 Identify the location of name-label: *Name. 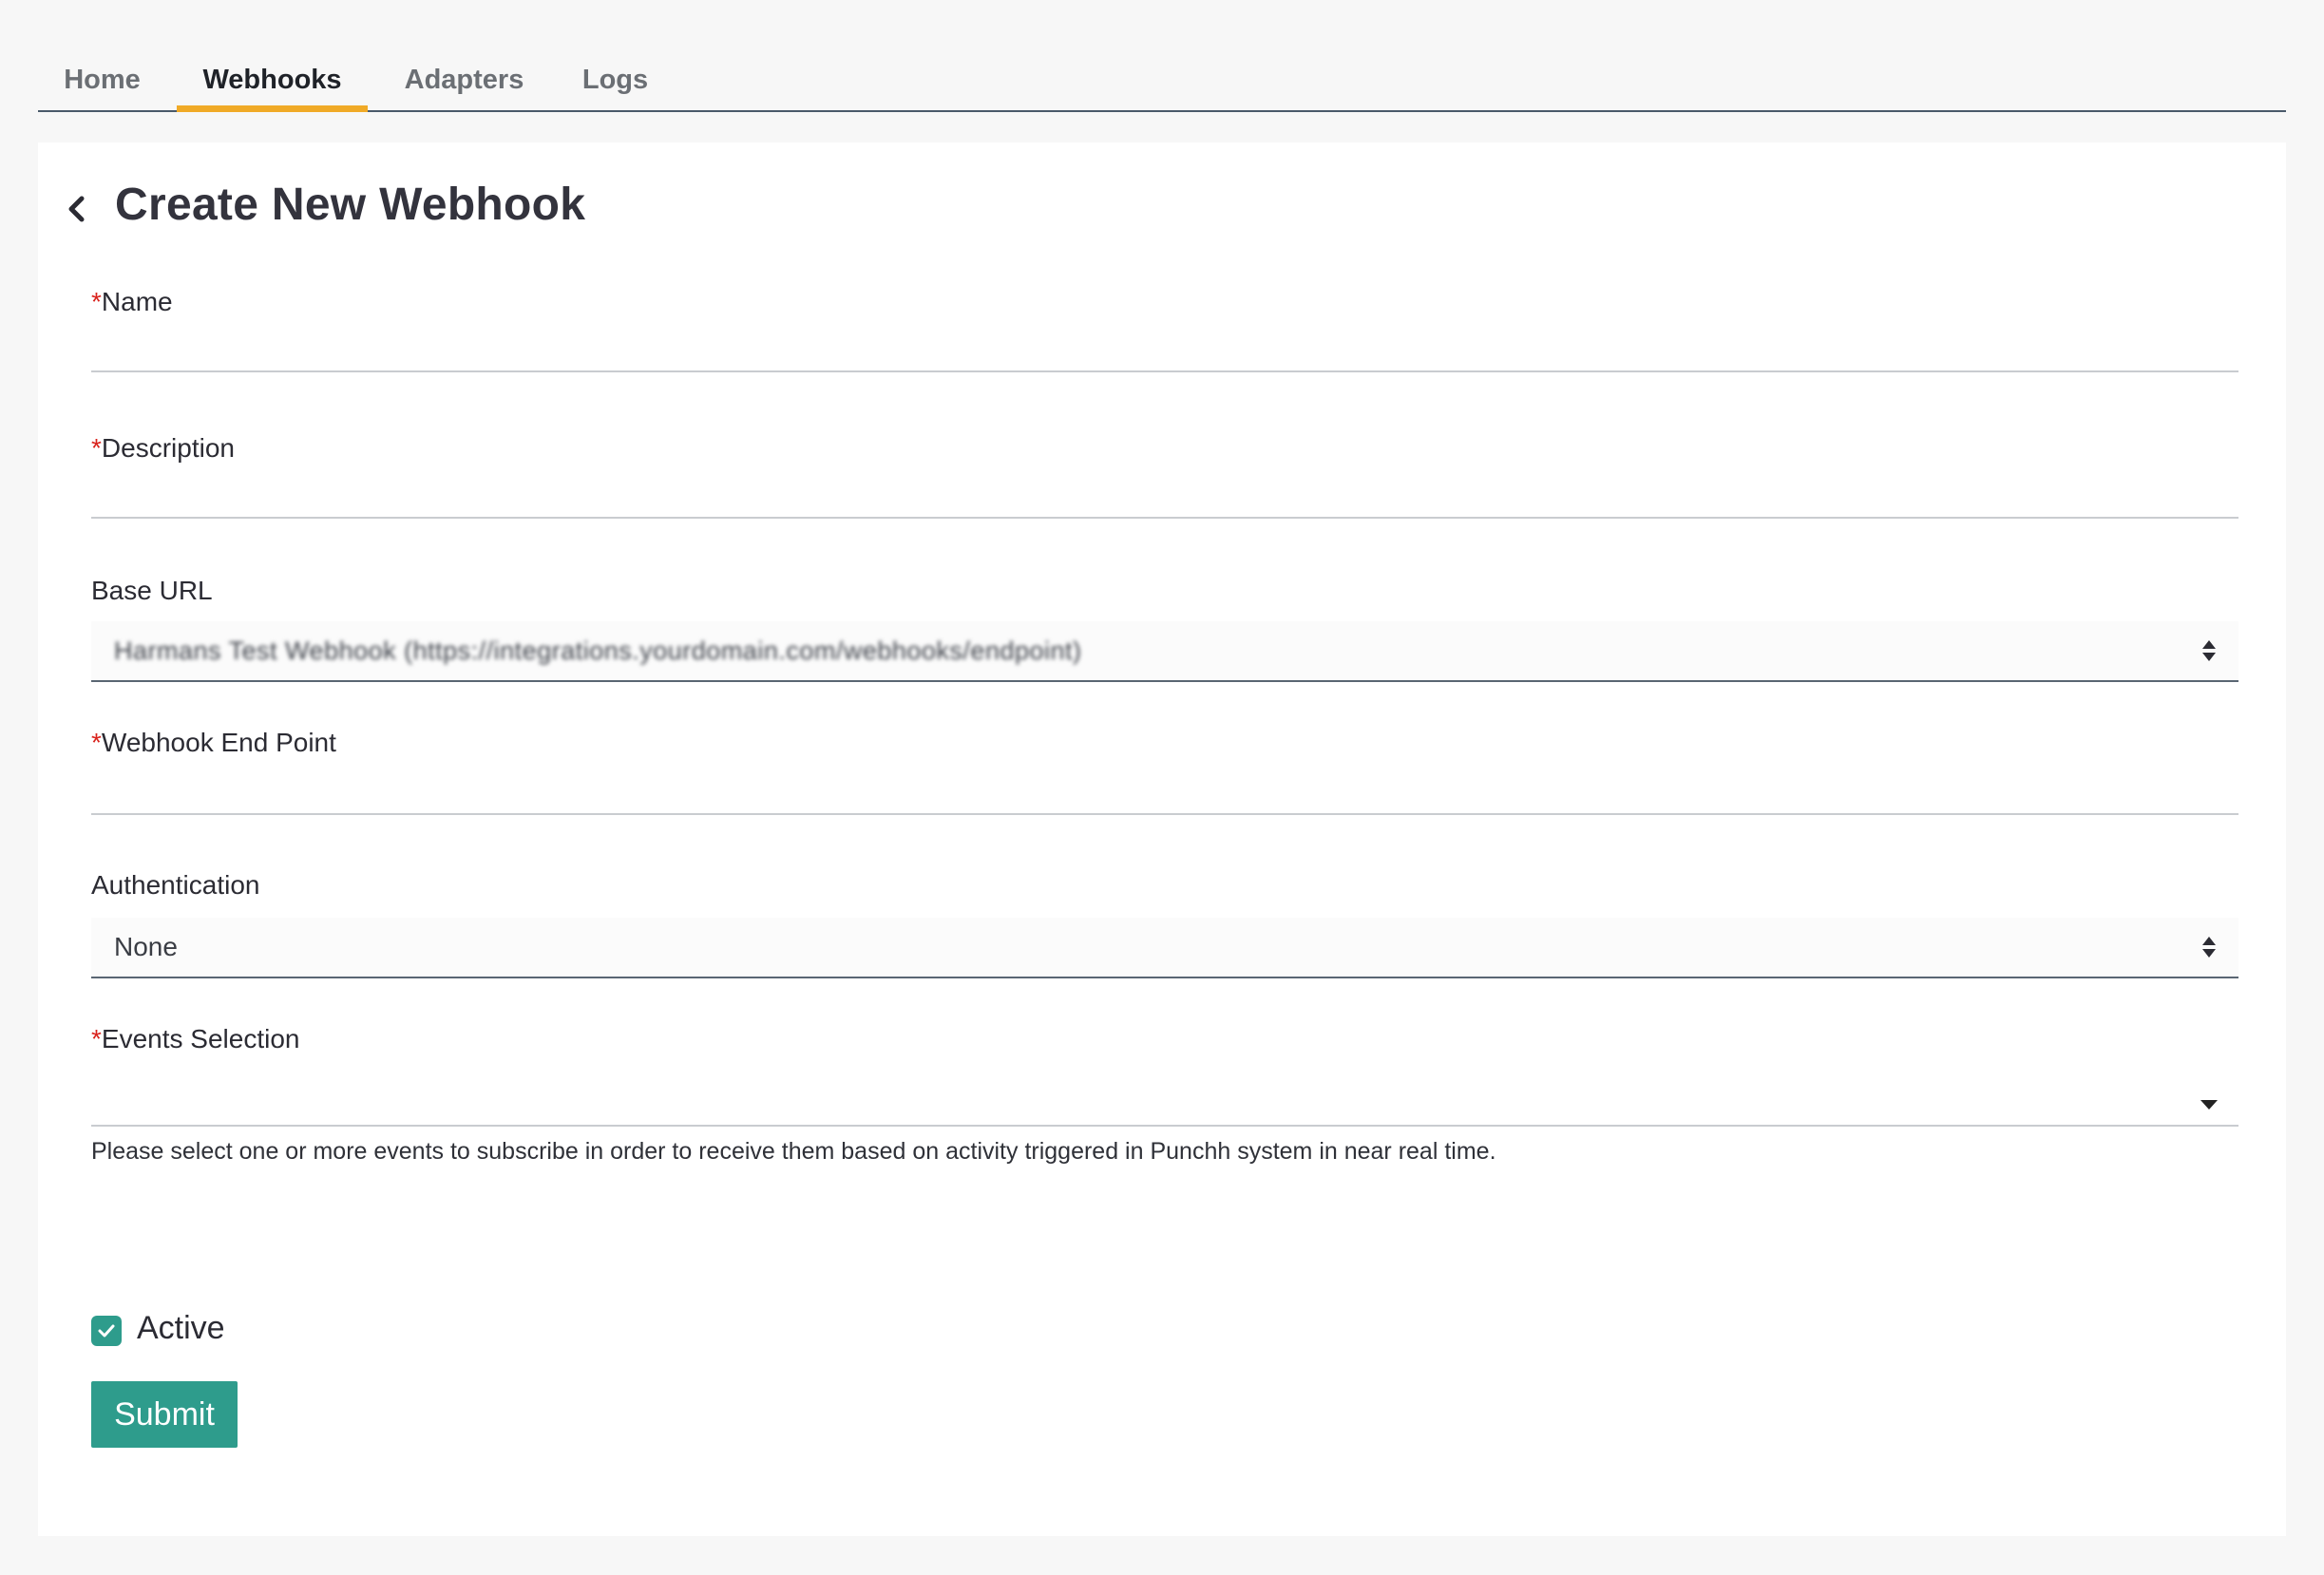
(132, 302).